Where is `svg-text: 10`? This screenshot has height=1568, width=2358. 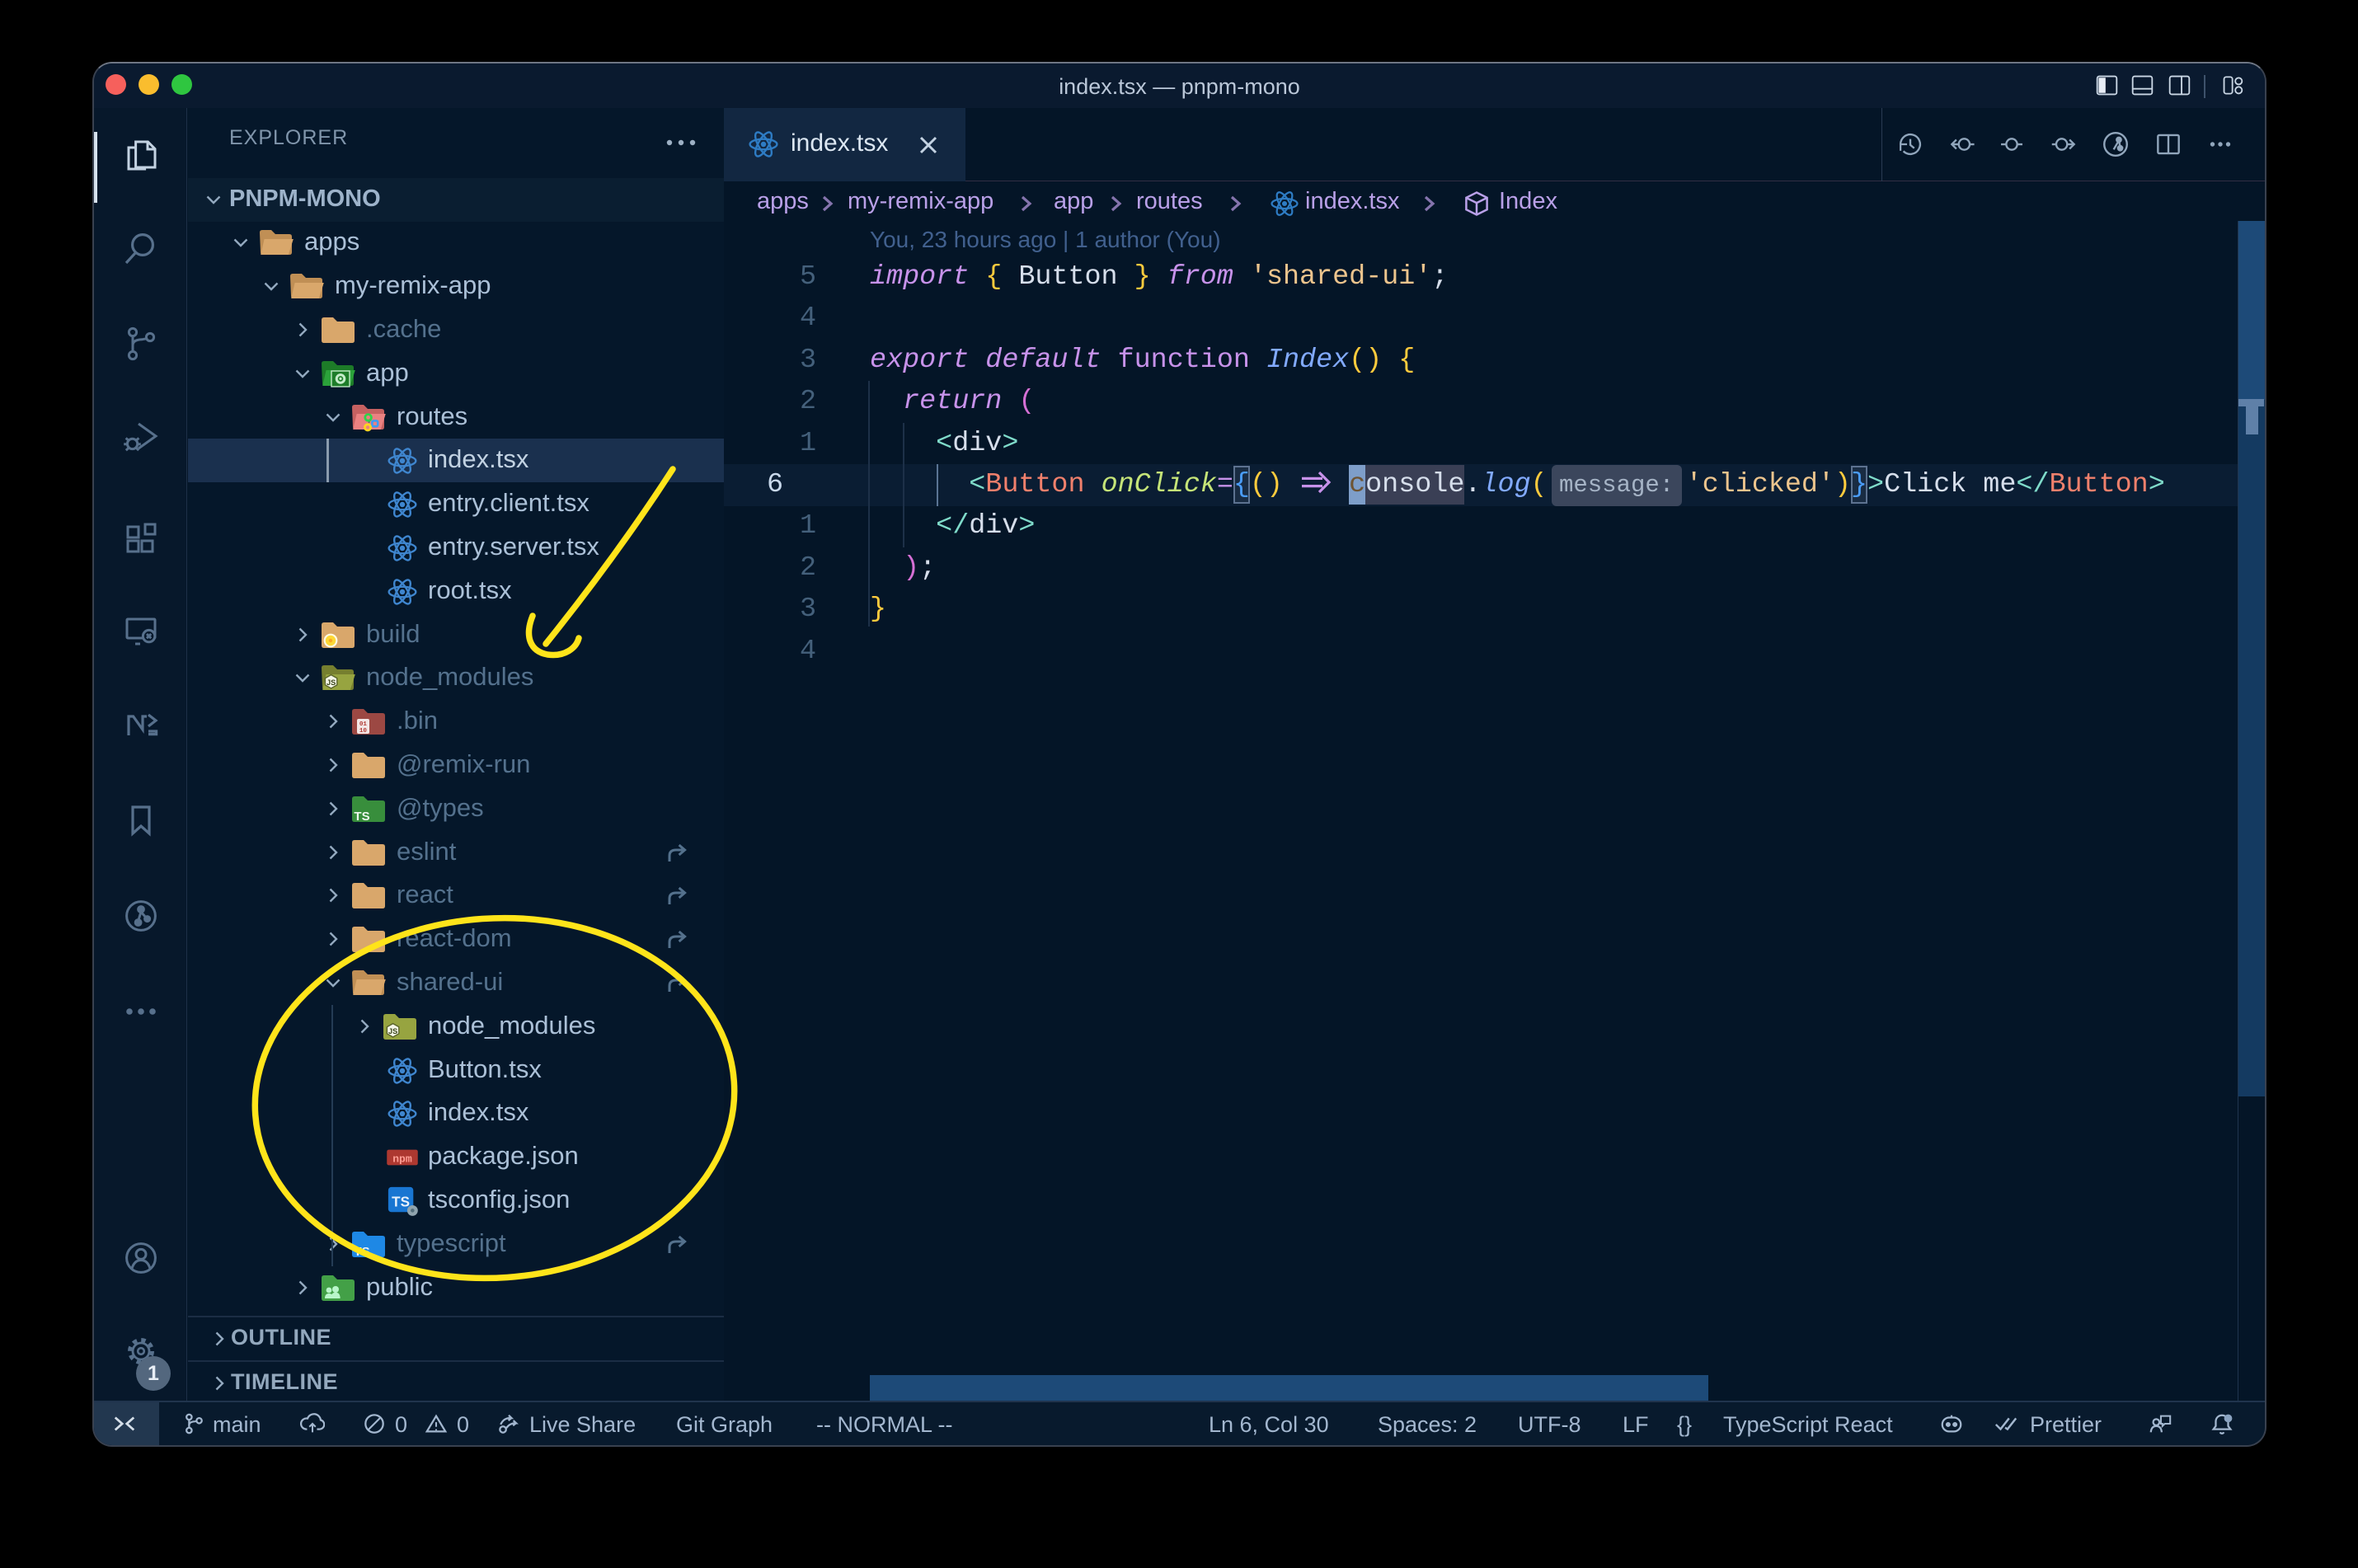
svg-text: 10 is located at coordinates (364, 731).